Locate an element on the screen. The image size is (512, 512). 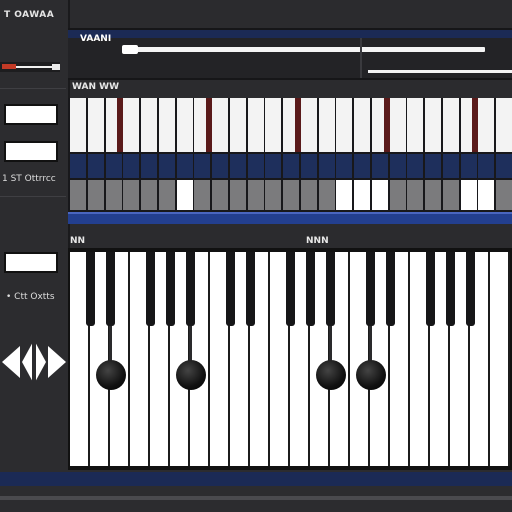
volume-meter is located at coordinates (30, 67).